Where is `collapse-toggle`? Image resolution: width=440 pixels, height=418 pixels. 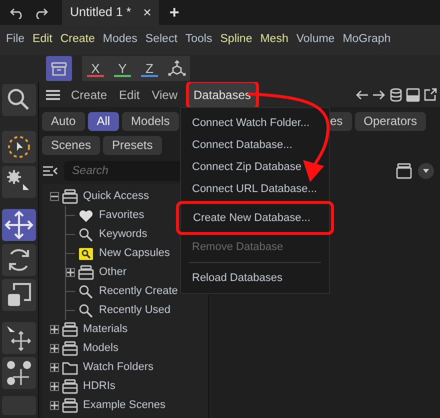
collapse-toggle is located at coordinates (54, 196).